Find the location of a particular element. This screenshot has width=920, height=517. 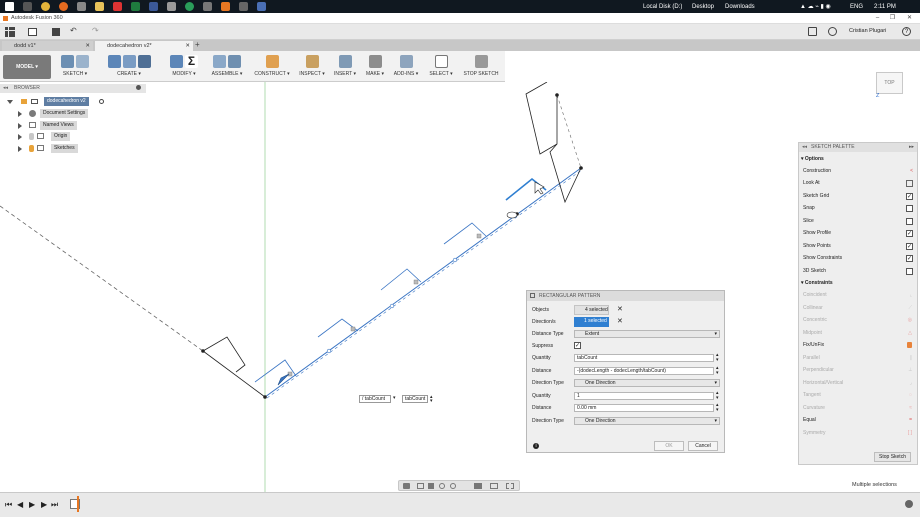

look-at-icon is located at coordinates (909, 183).